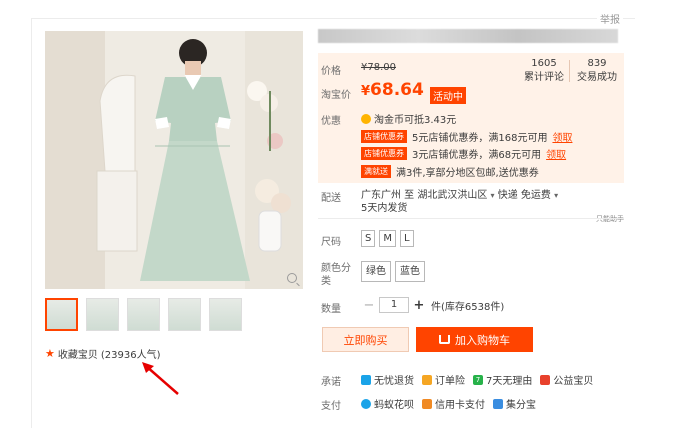  I want to click on delivery-info: 广东广州 至 湖北武汉洪山区 ▾ 快递 免运费 ▾ 5天内发货, so click(459, 202).